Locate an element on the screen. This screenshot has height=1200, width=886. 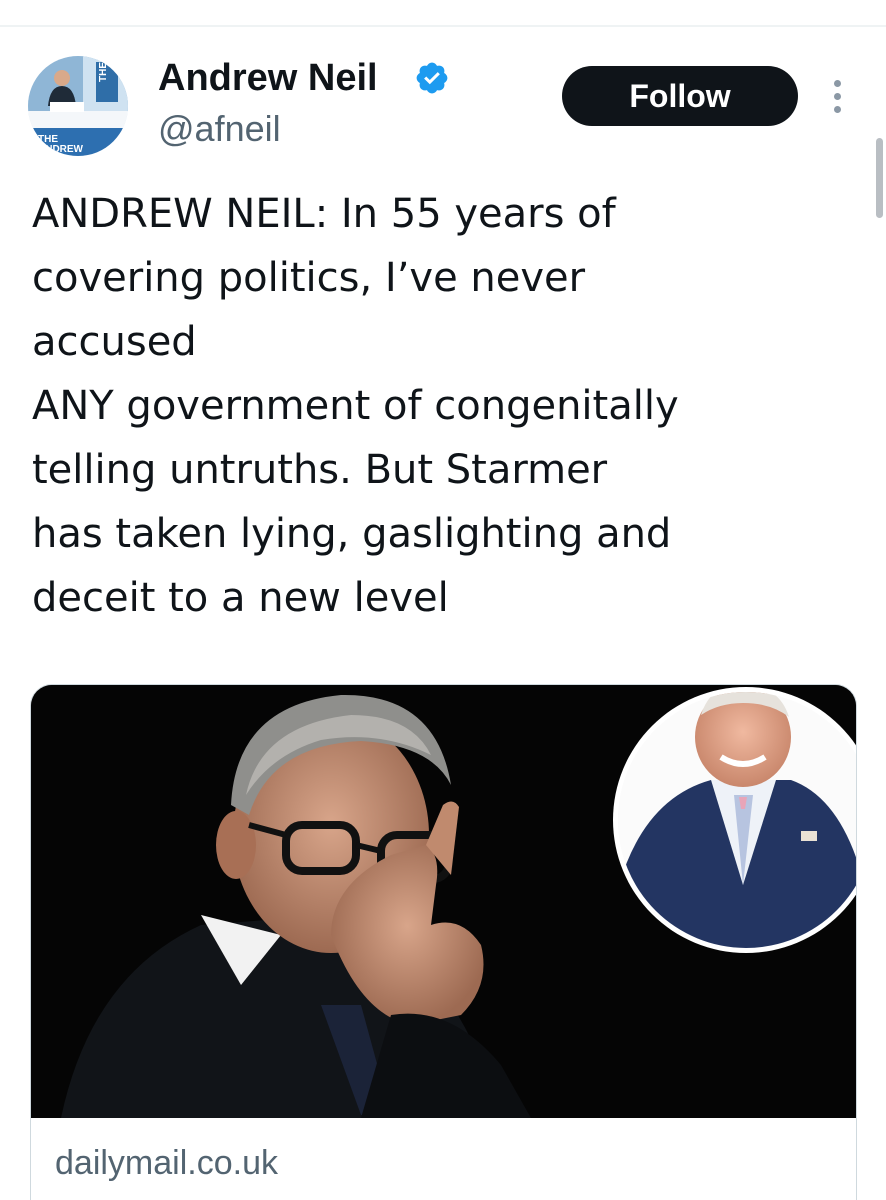
author-handle: @afneil is located at coordinates (219, 129).